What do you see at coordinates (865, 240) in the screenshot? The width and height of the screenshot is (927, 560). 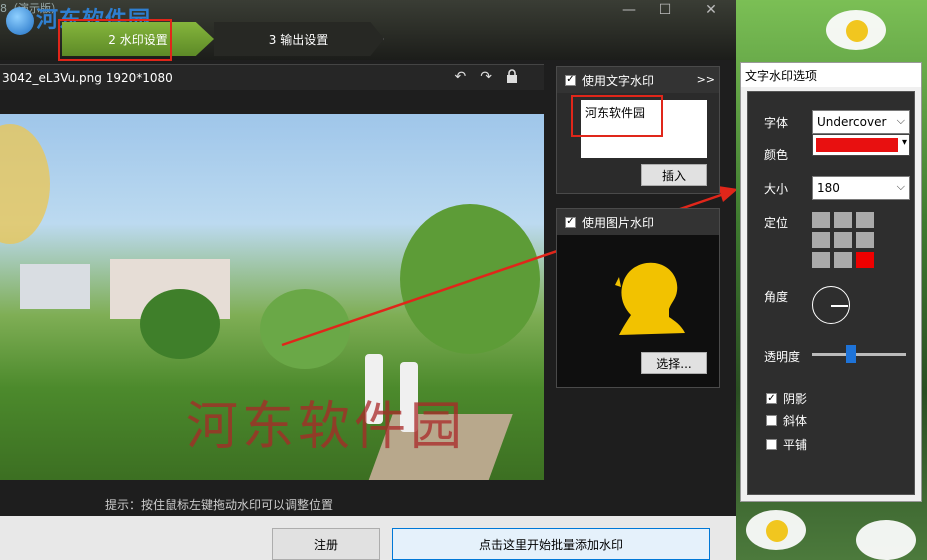 I see `position-middle-right` at bounding box center [865, 240].